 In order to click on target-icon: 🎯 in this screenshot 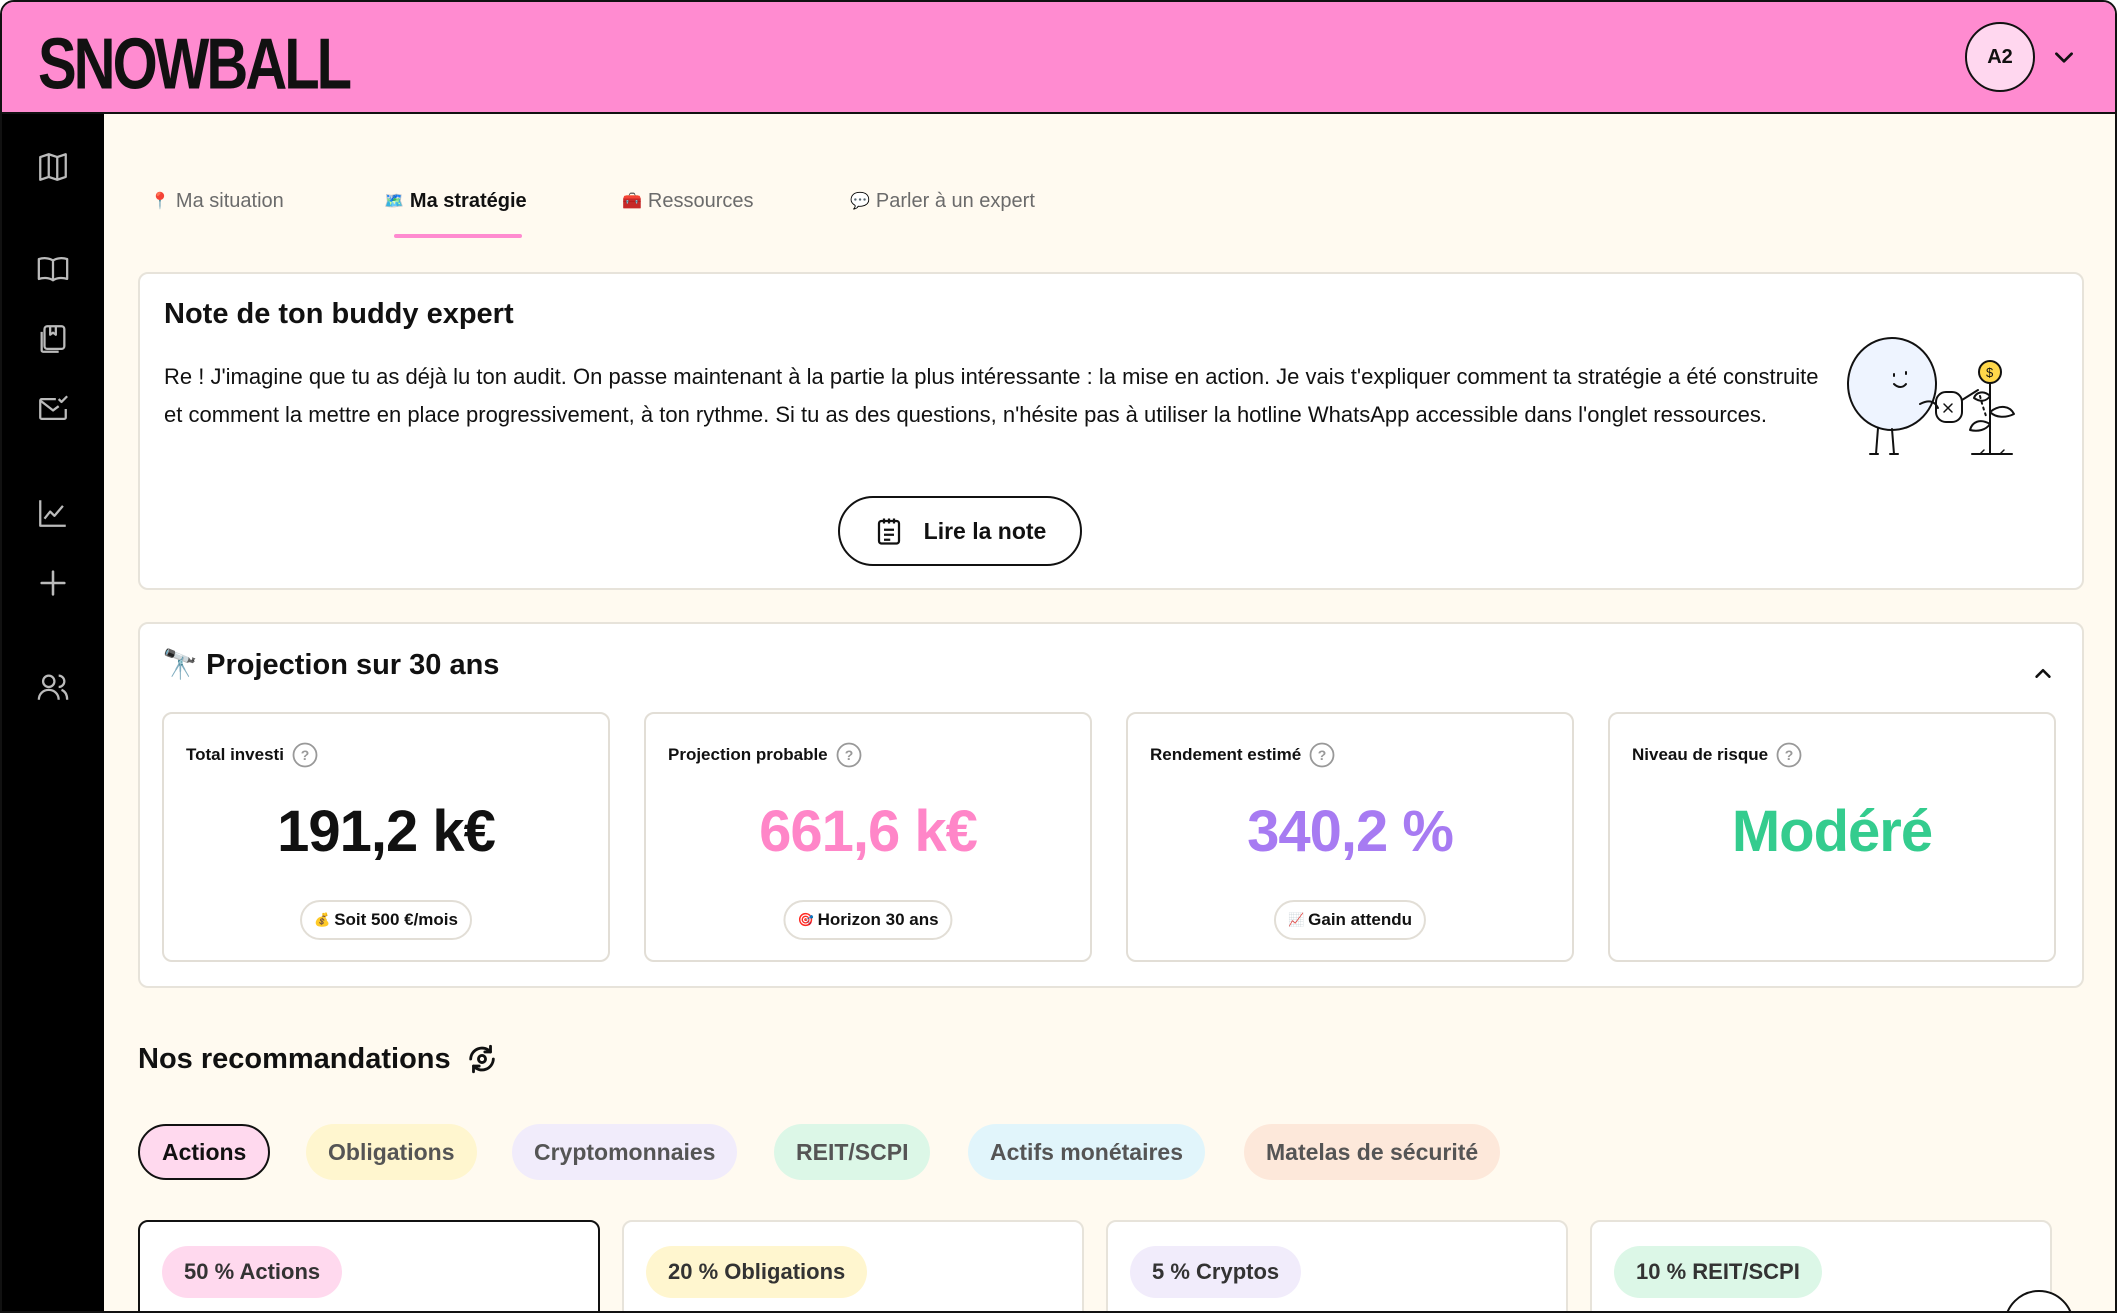, I will do `click(805, 919)`.